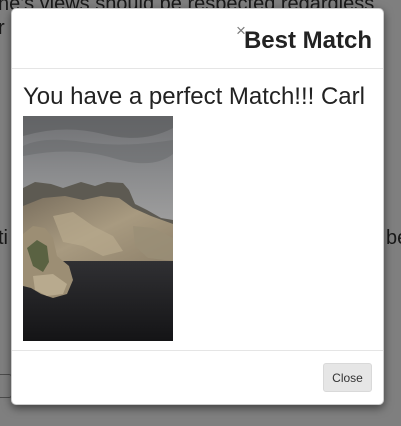  Describe the element at coordinates (197, 377) in the screenshot. I see `modal-footer: Close` at that location.